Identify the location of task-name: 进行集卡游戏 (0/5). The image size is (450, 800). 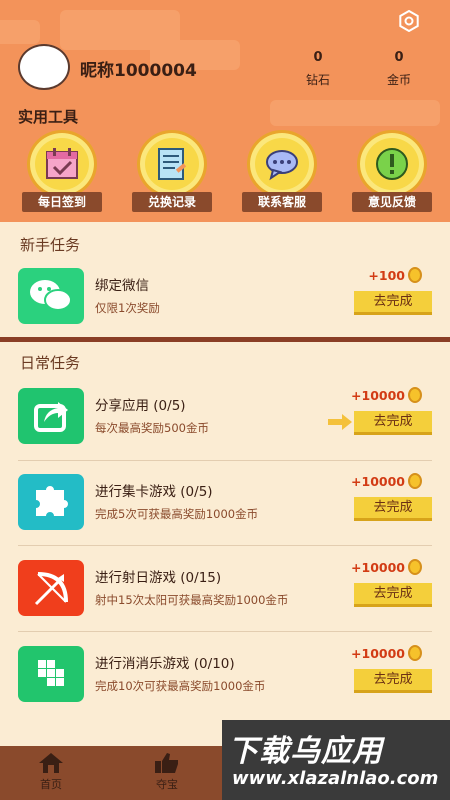
(154, 492).